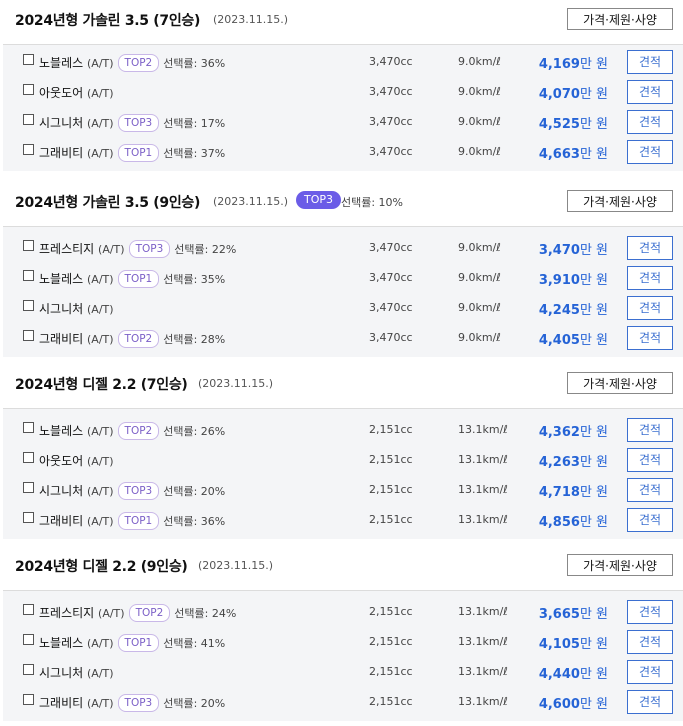 The width and height of the screenshot is (683, 726). Describe the element at coordinates (559, 704) in the screenshot. I see `price-value: 4,600` at that location.